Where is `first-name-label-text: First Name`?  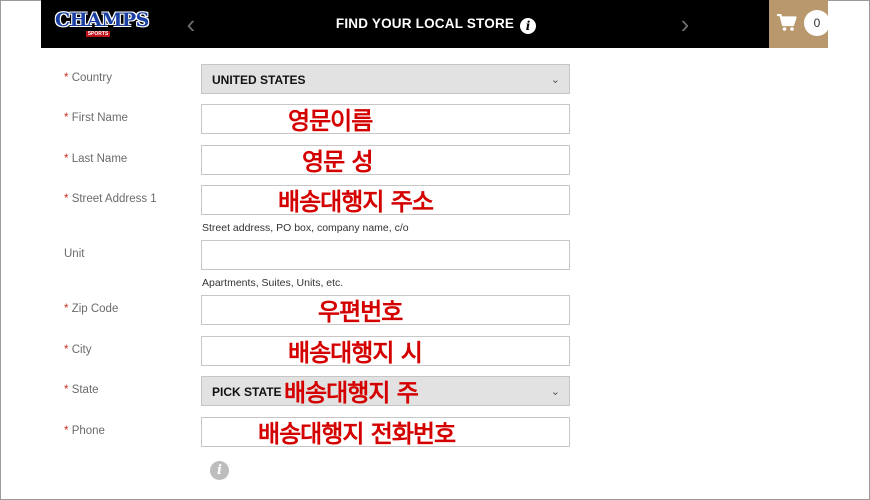
first-name-label-text: First Name is located at coordinates (99, 118).